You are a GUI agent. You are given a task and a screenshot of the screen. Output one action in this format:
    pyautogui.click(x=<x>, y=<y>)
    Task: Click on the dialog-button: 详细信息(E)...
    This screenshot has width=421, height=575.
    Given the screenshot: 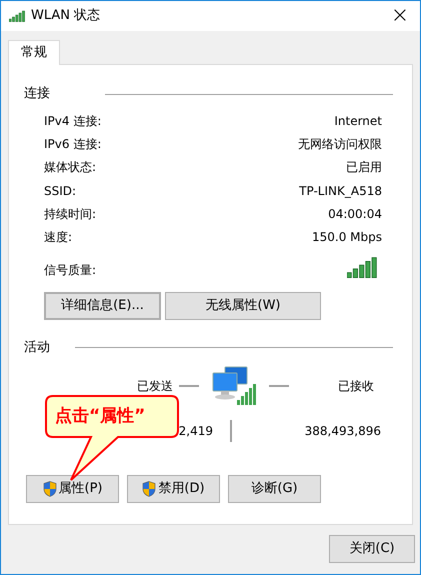 What is the action you would take?
    pyautogui.click(x=102, y=306)
    